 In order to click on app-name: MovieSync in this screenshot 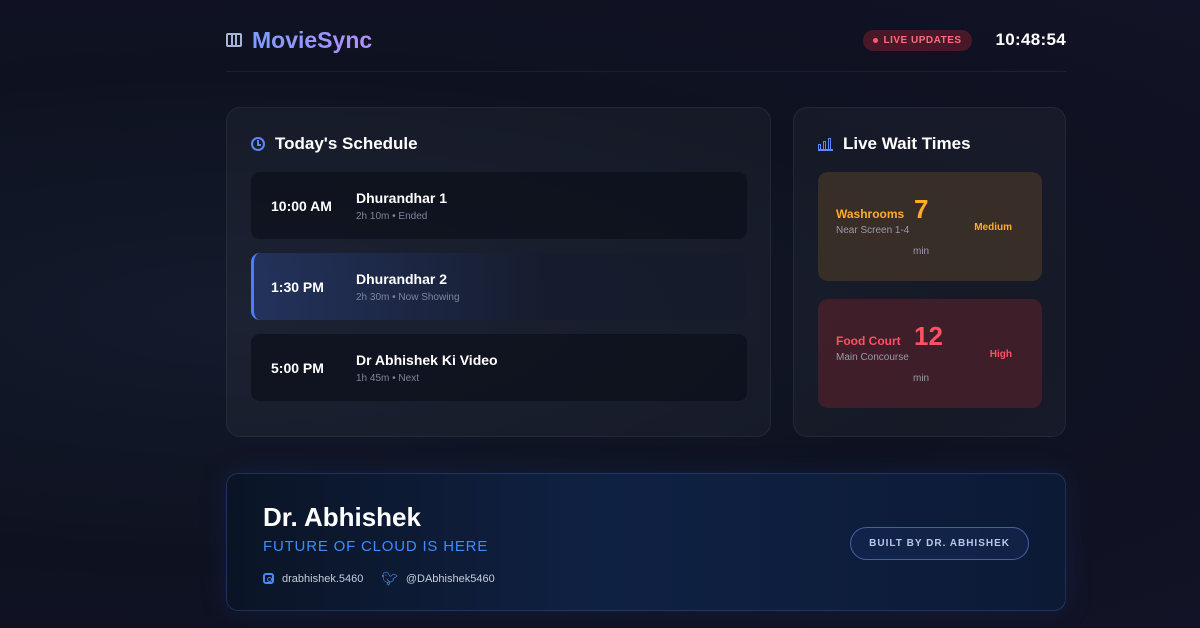, I will do `click(312, 39)`.